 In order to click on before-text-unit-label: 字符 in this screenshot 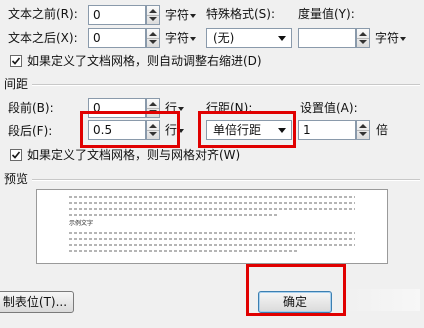, I will do `click(177, 15)`.